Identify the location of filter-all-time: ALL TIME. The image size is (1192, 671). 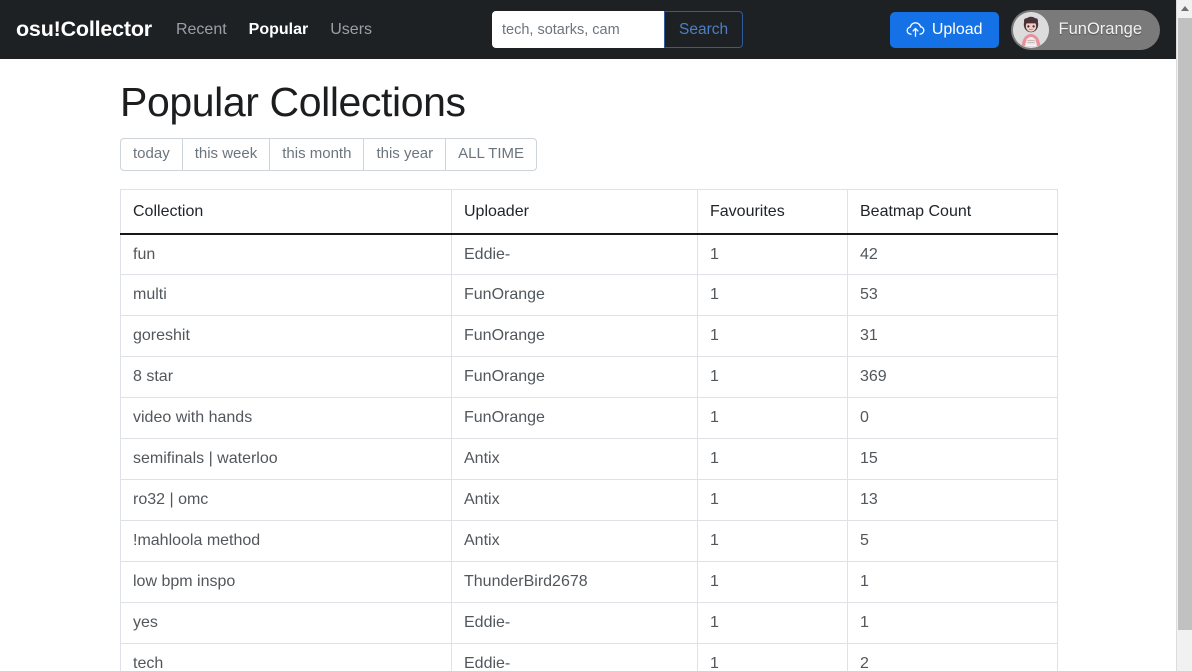
(491, 155).